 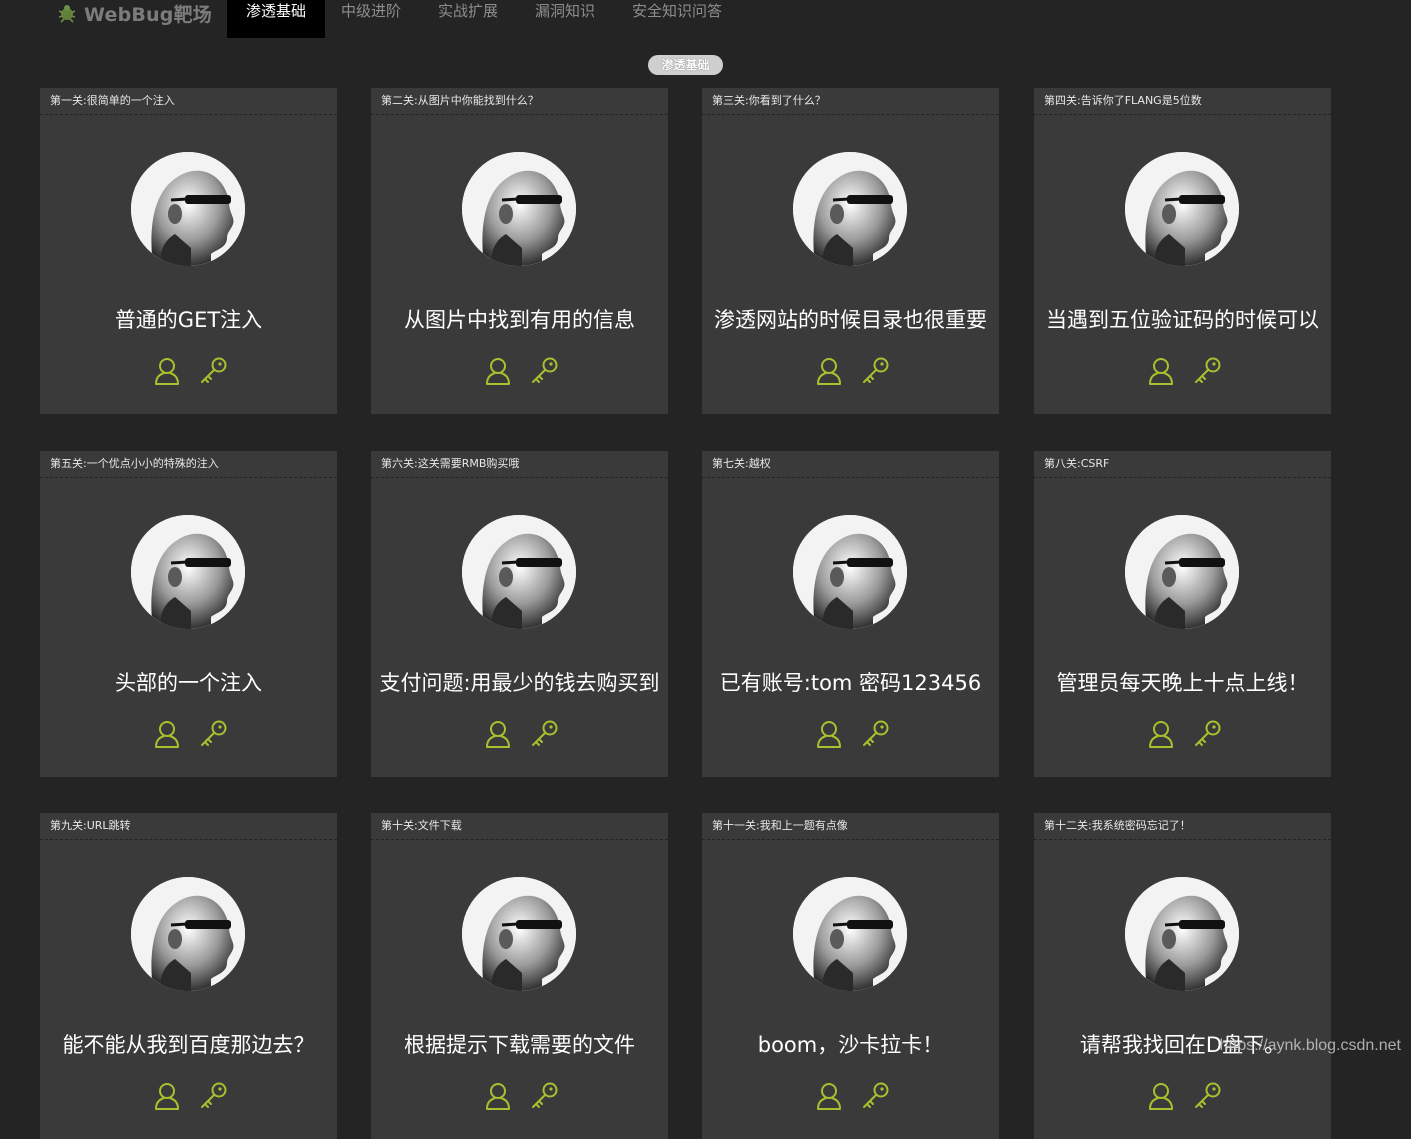 I want to click on challenge-card: 第九关:URL跳转能不能从我到百度那边去？, so click(x=188, y=976).